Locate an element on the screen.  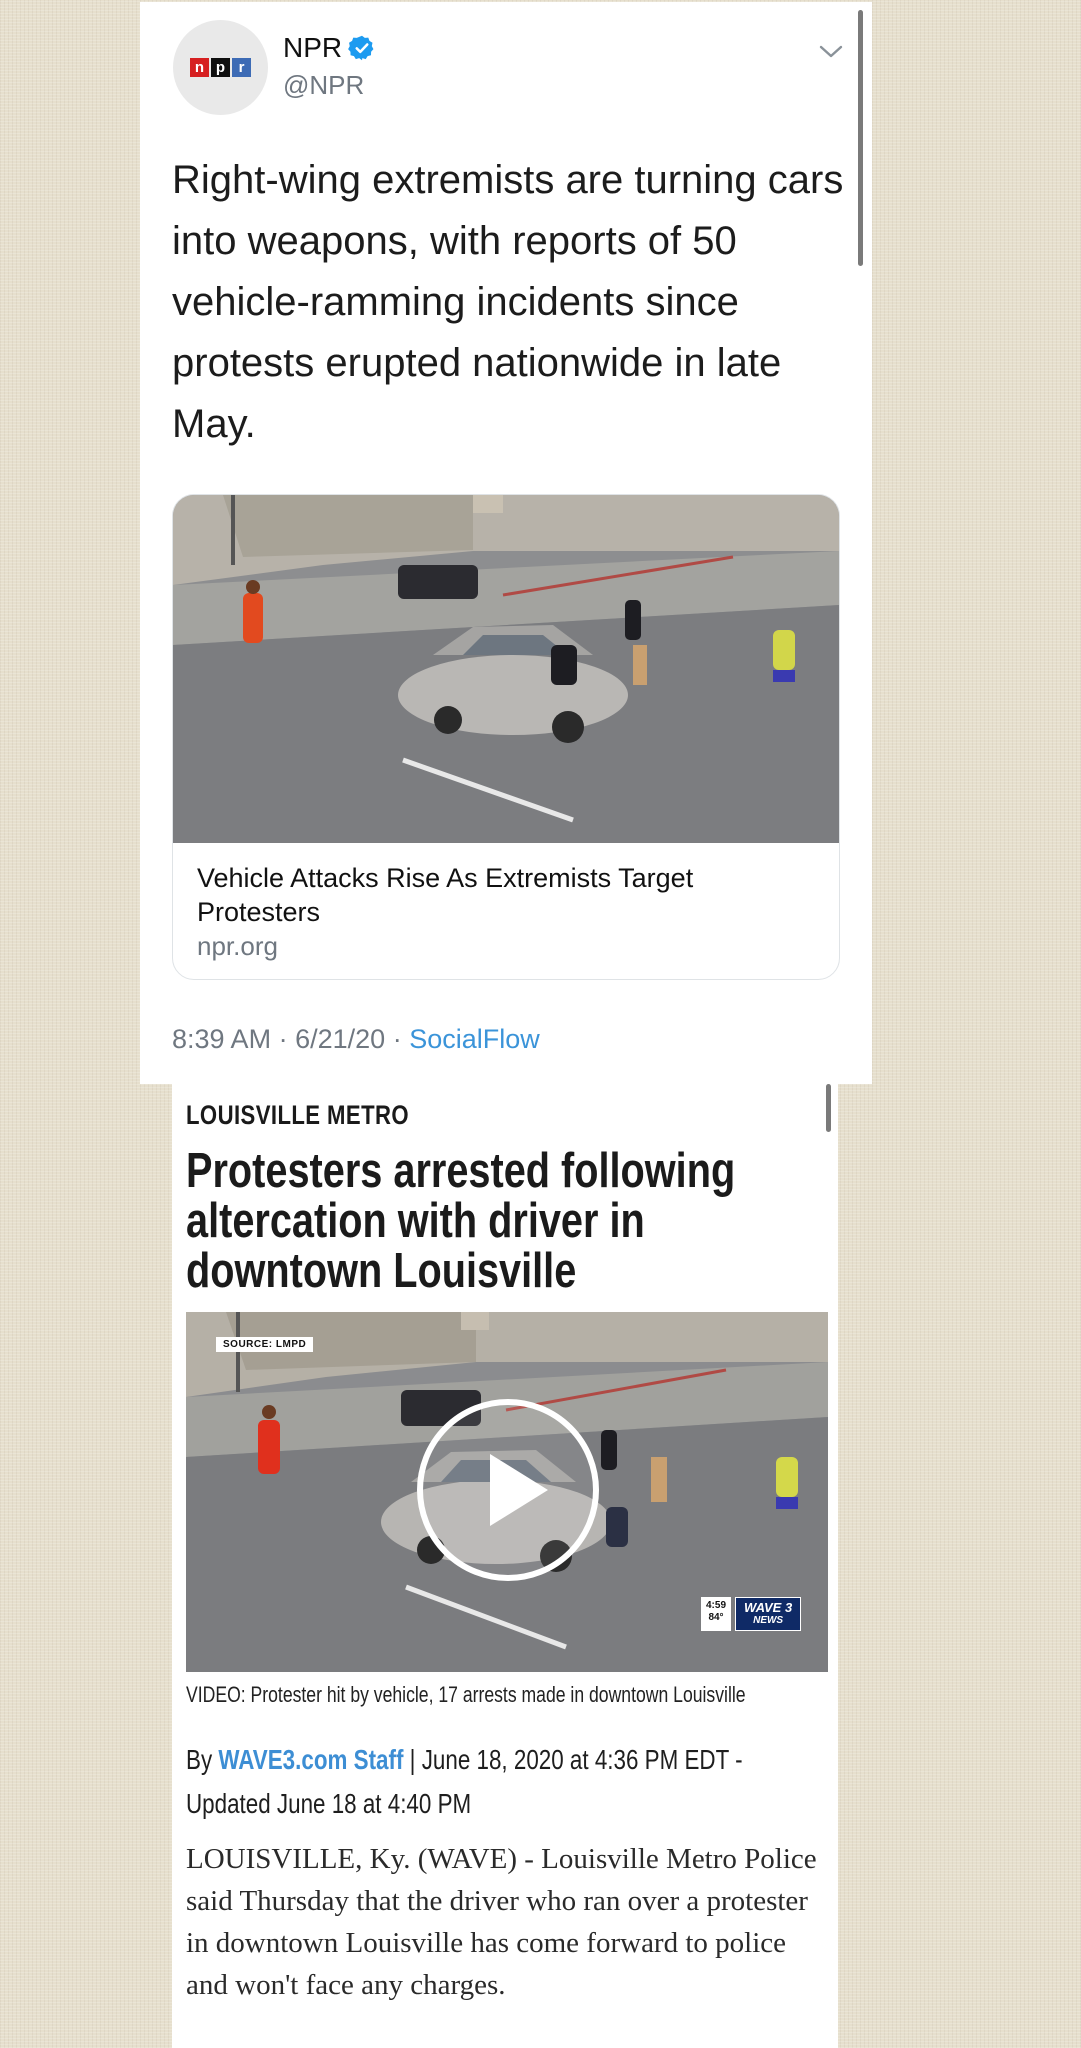
logo-letter-r: r is located at coordinates (241, 67).